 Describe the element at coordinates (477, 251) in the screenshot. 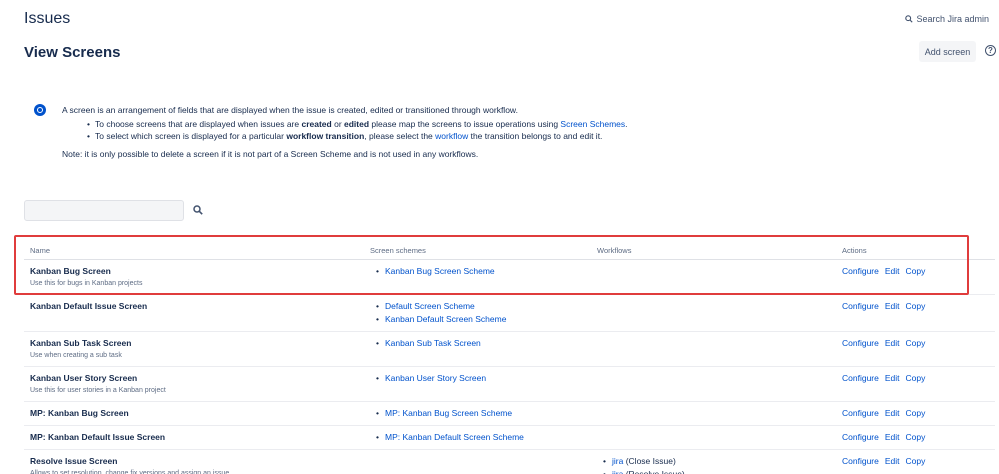

I see `header-screen-schemes: Screen schemes` at that location.